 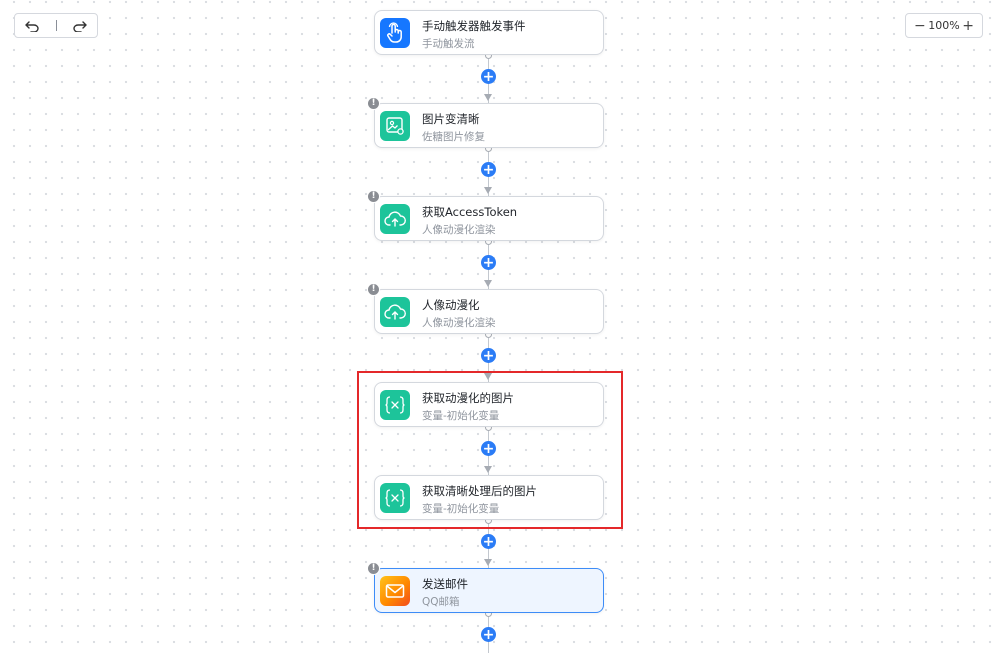 What do you see at coordinates (474, 26) in the screenshot?
I see `node-title: 手动触发器触发事件` at bounding box center [474, 26].